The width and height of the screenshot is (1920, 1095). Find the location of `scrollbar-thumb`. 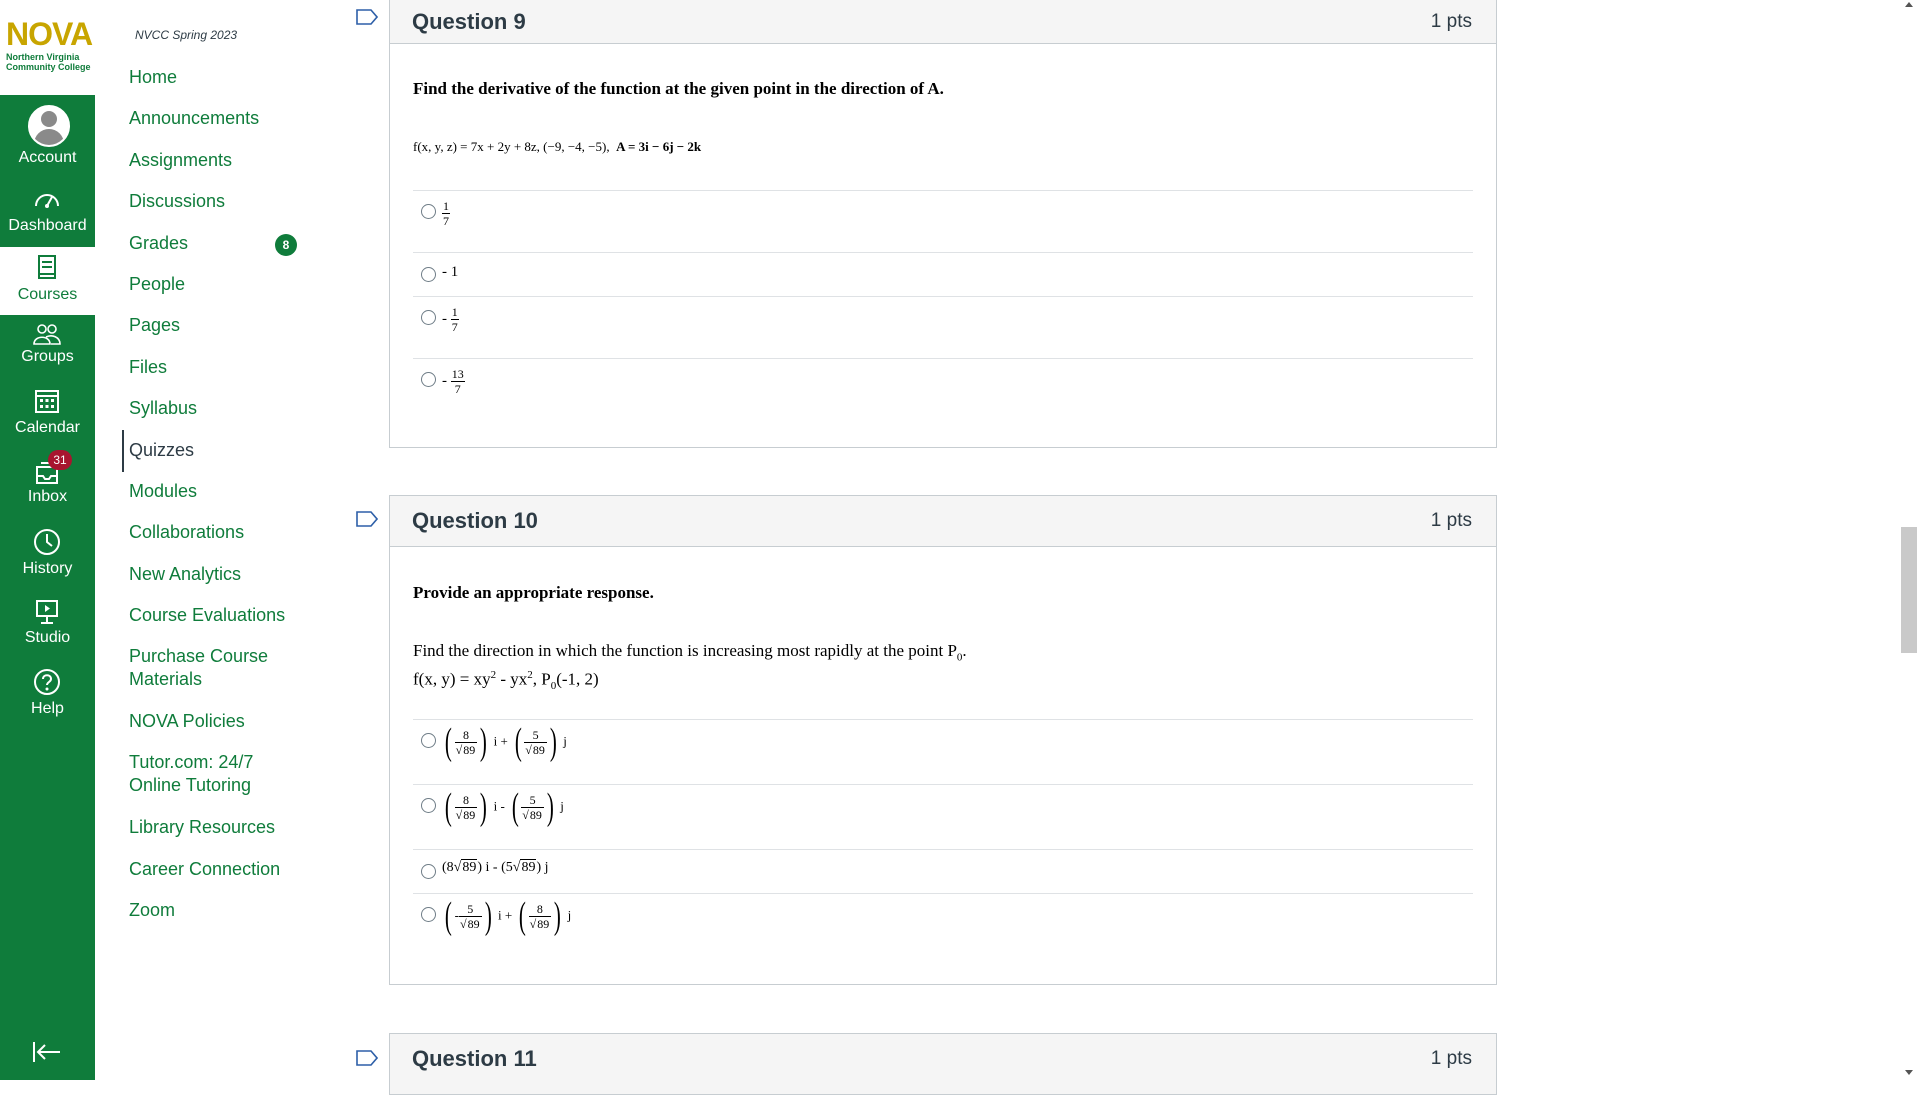

scrollbar-thumb is located at coordinates (1909, 590).